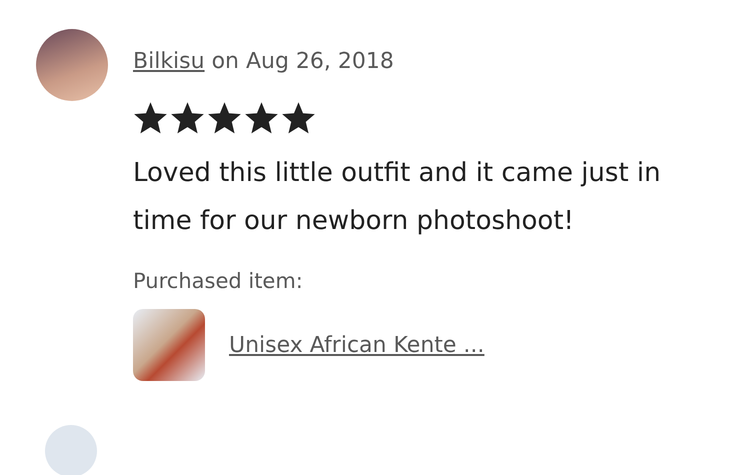 The image size is (750, 475). What do you see at coordinates (169, 345) in the screenshot?
I see `product-photo-placeholder` at bounding box center [169, 345].